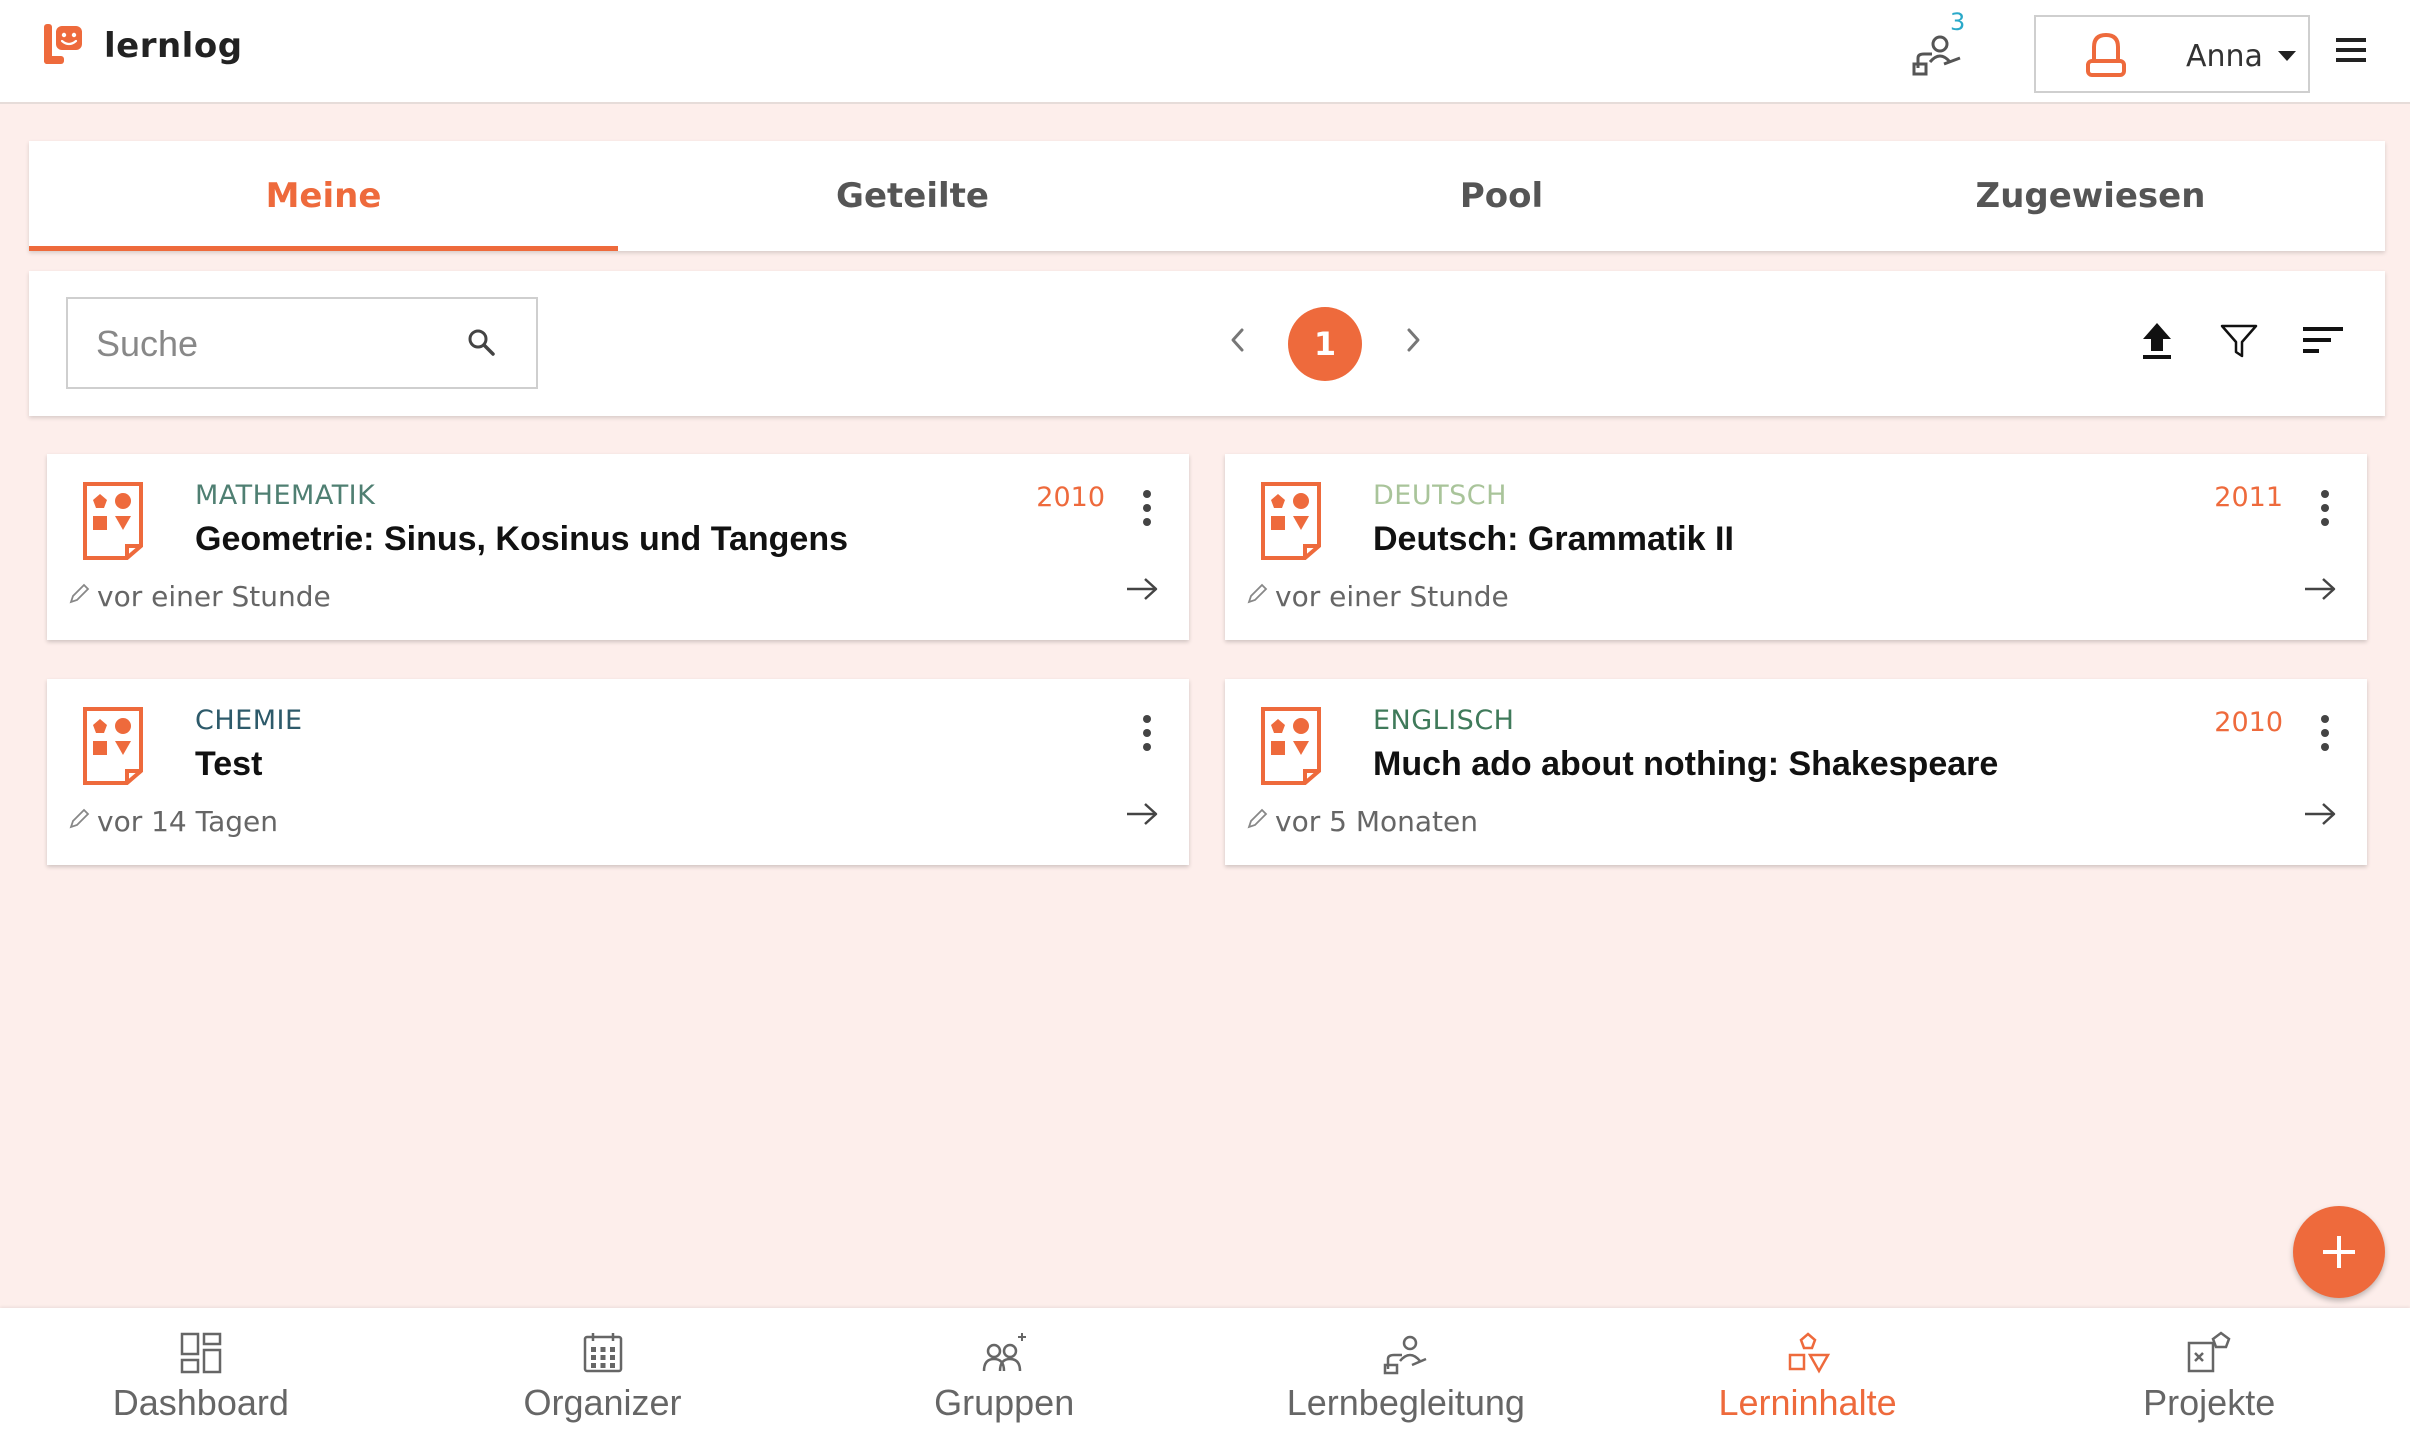 Image resolution: width=2410 pixels, height=1436 pixels. I want to click on tab-zugewiesen: Zugewiesen, so click(2090, 196).